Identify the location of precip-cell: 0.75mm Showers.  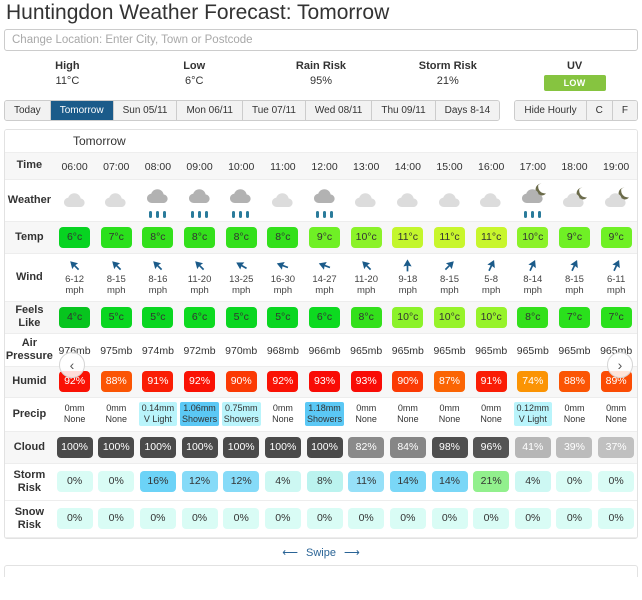
(241, 414).